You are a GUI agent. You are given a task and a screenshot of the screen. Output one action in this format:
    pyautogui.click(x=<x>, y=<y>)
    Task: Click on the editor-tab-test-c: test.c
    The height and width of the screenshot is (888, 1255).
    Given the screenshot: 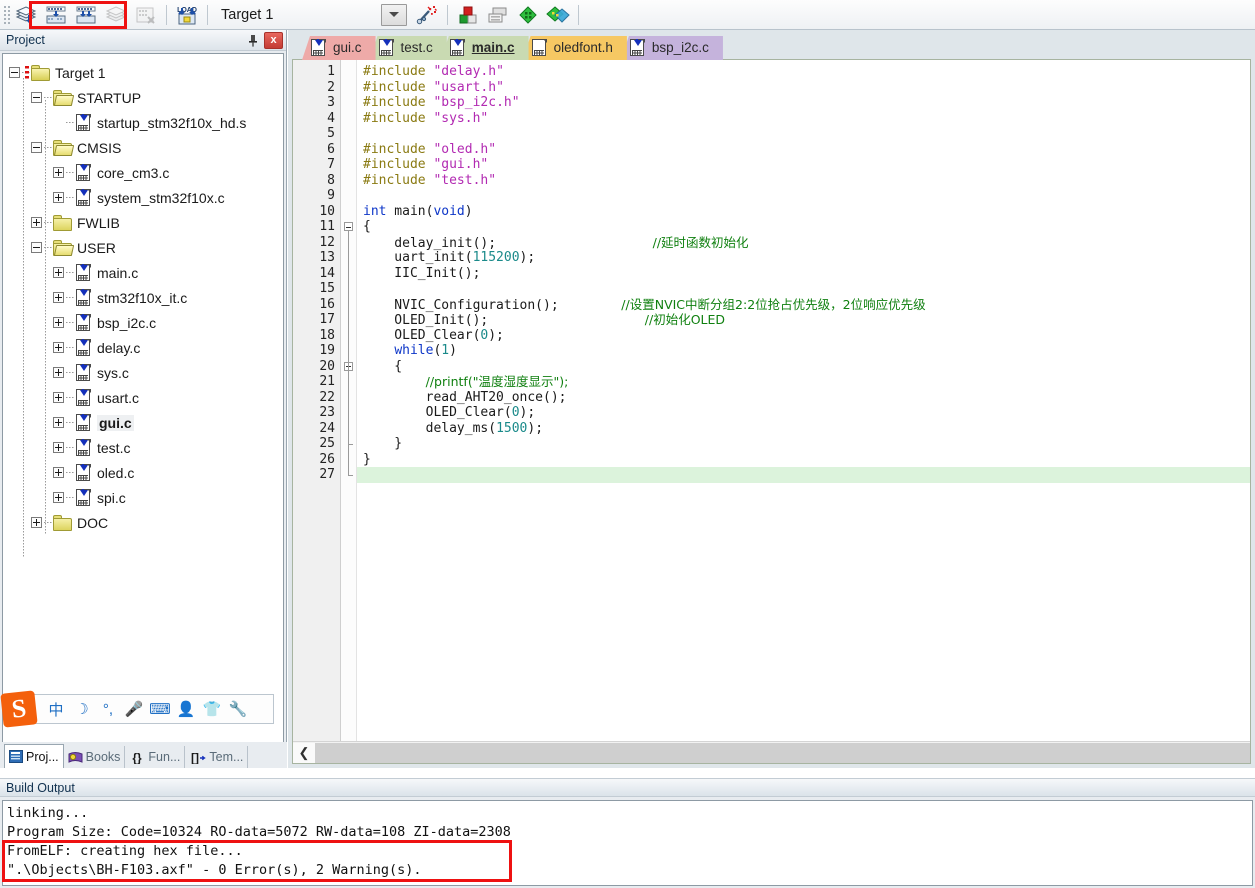 What is the action you would take?
    pyautogui.click(x=408, y=48)
    